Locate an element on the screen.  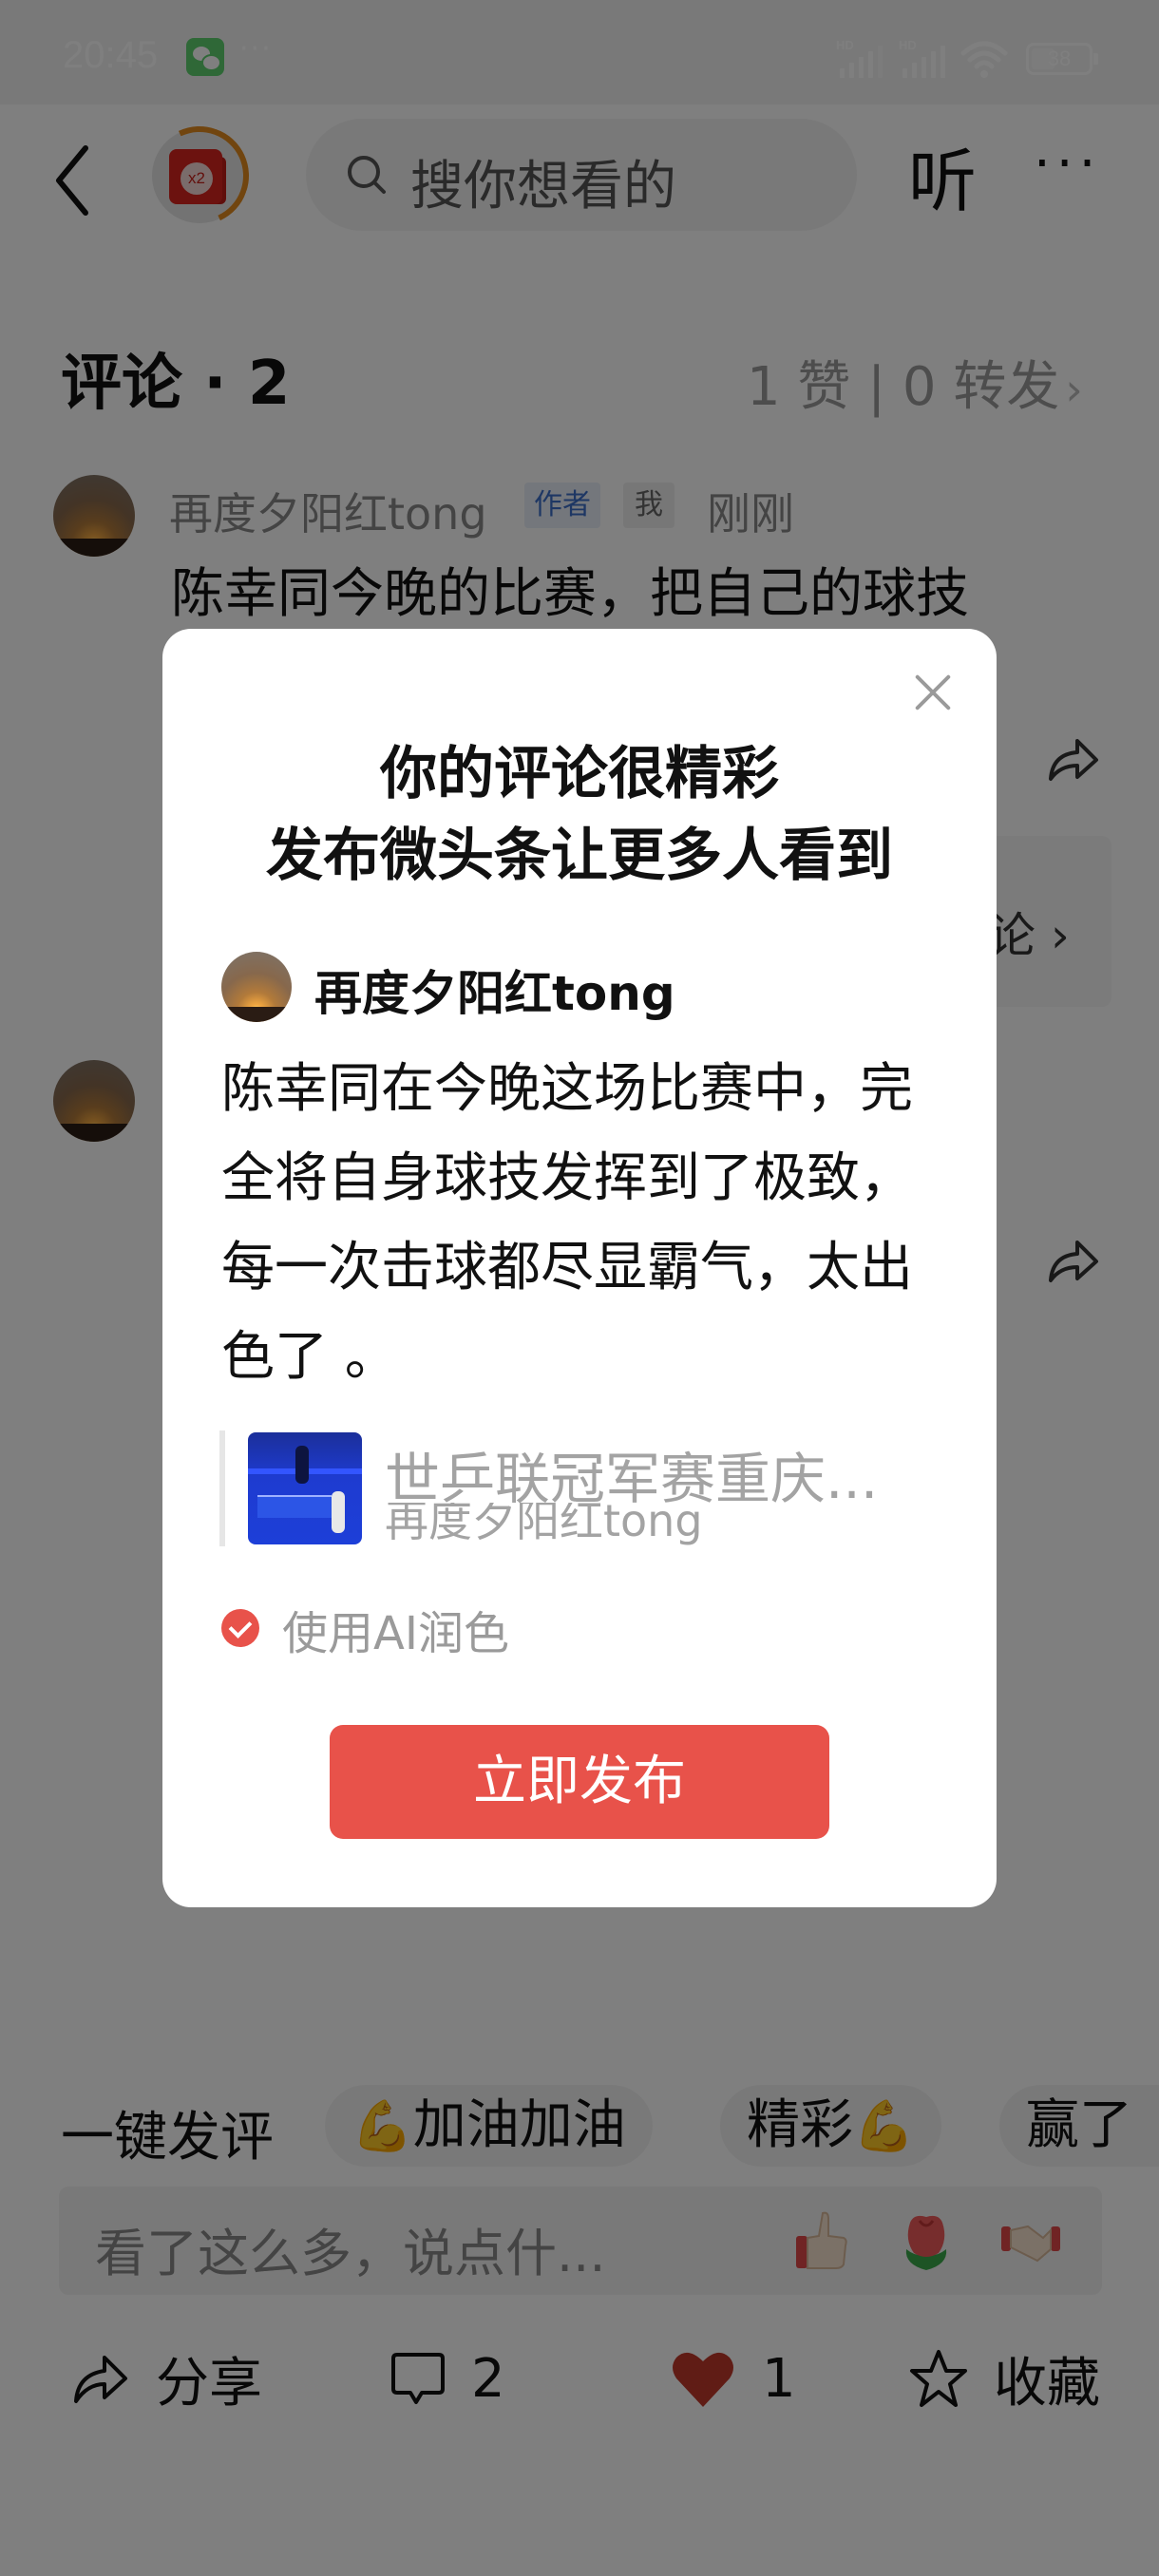
avatar is located at coordinates (256, 987).